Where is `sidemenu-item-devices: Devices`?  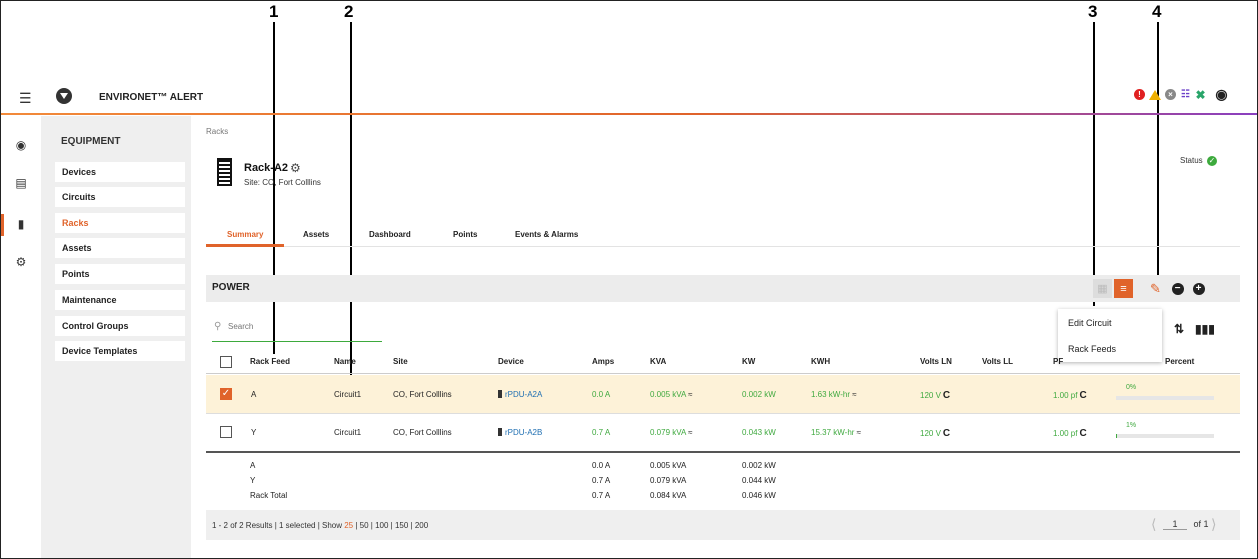
sidemenu-item-devices: Devices is located at coordinates (120, 172).